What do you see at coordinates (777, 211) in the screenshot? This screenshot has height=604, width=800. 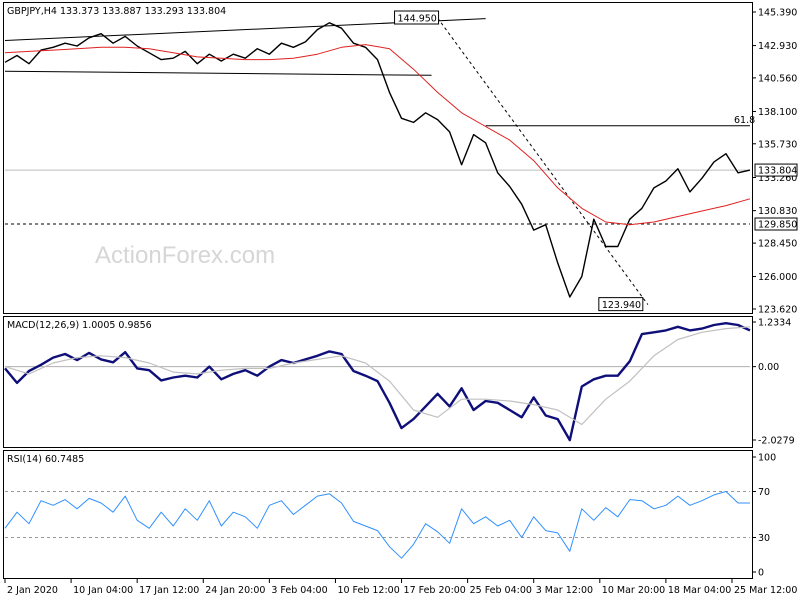 I see `price-ytick-label: 130.830` at bounding box center [777, 211].